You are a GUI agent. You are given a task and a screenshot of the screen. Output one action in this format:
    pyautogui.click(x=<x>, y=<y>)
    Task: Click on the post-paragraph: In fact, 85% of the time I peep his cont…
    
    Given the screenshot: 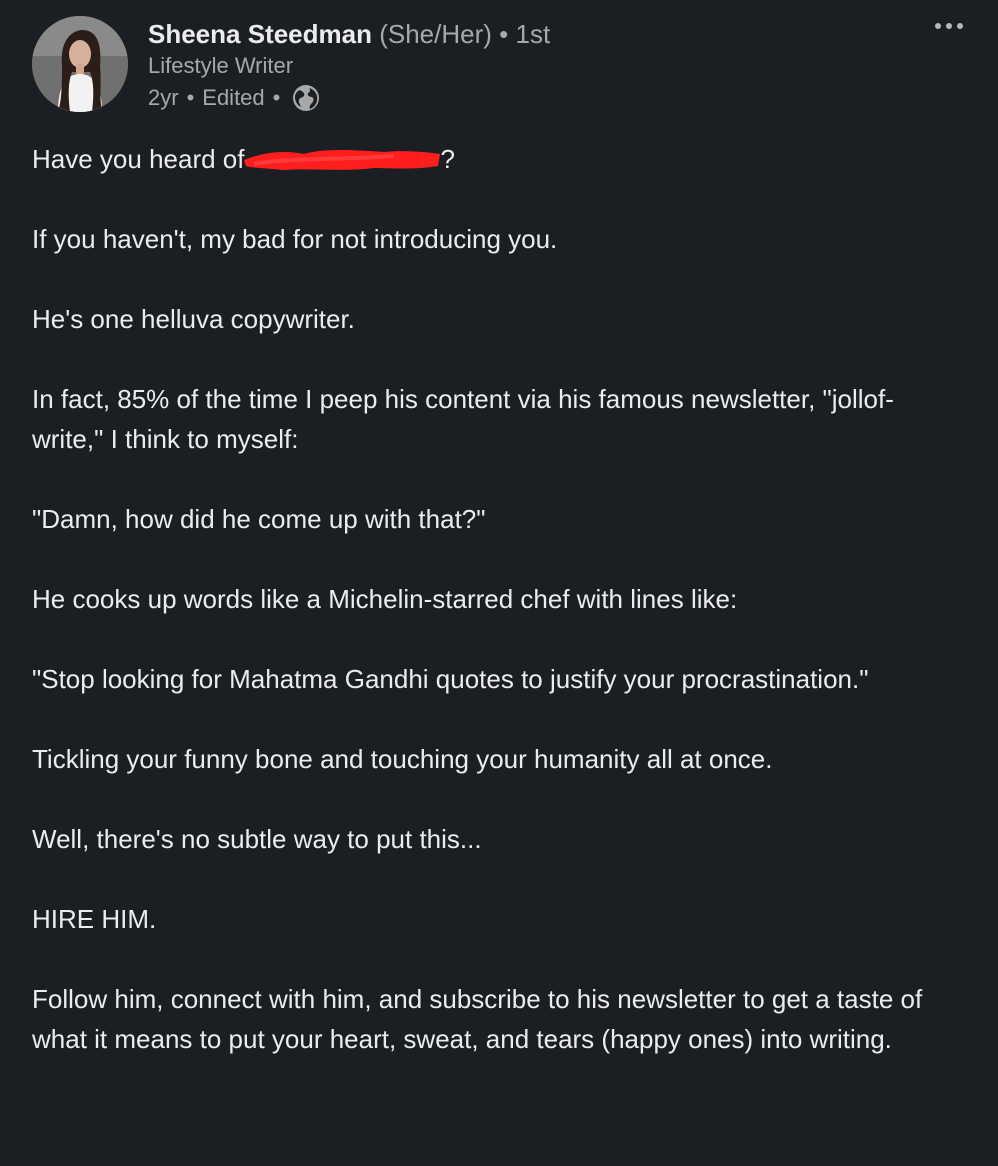 What is the action you would take?
    pyautogui.click(x=463, y=419)
    